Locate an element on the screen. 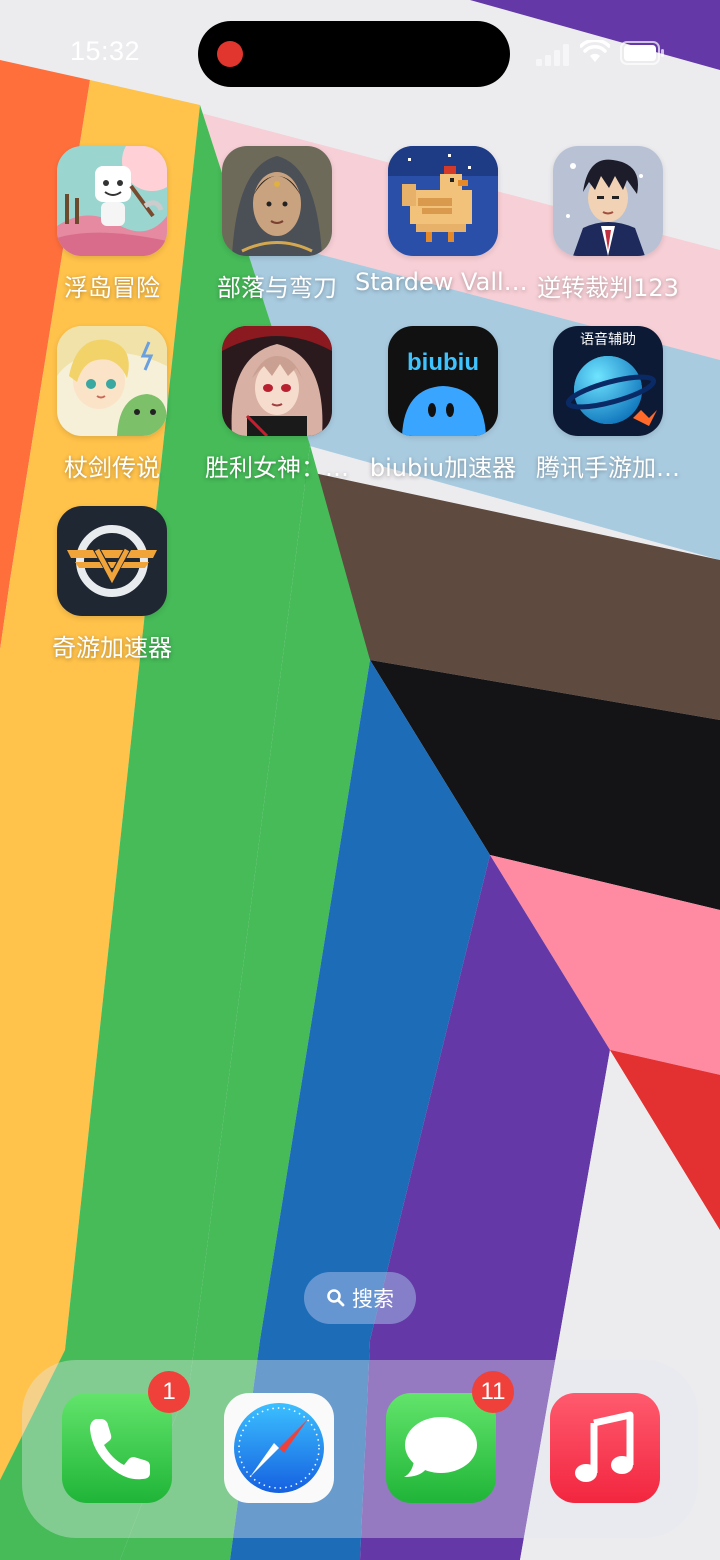  app-biubiu: biubiu biubiu加速器 is located at coordinates (443, 404).